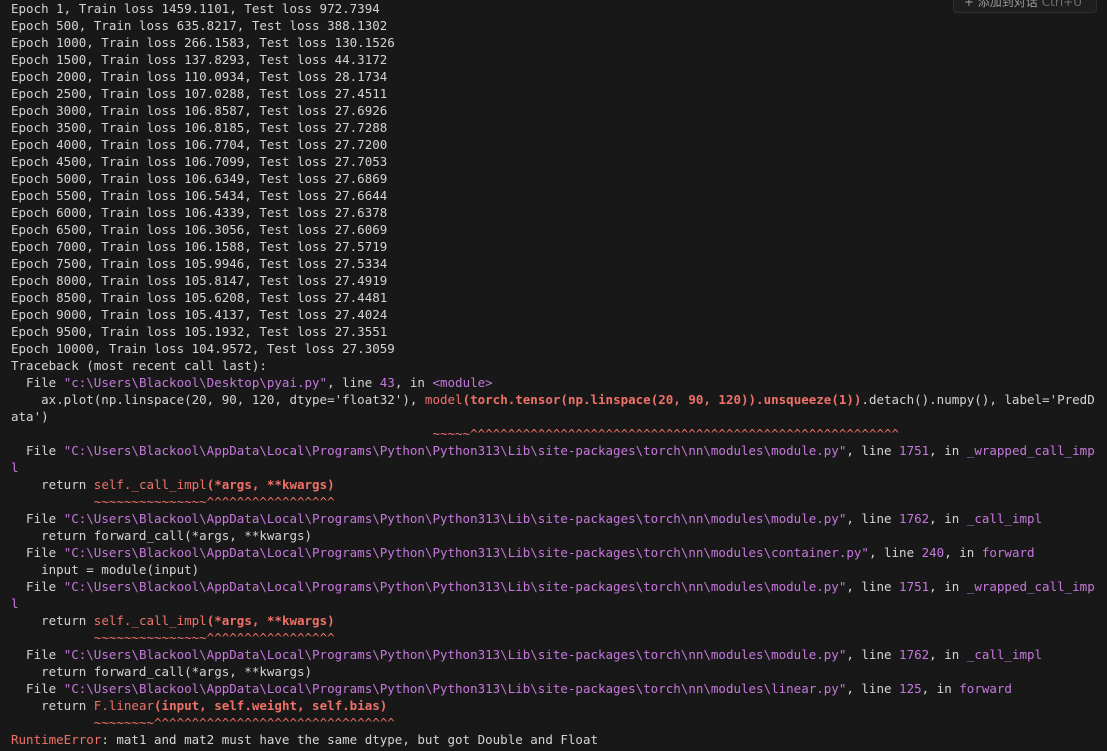 The width and height of the screenshot is (1107, 751). I want to click on file-path: "c:\Users\Blackool\Desktop\pyai.py", so click(195, 382).